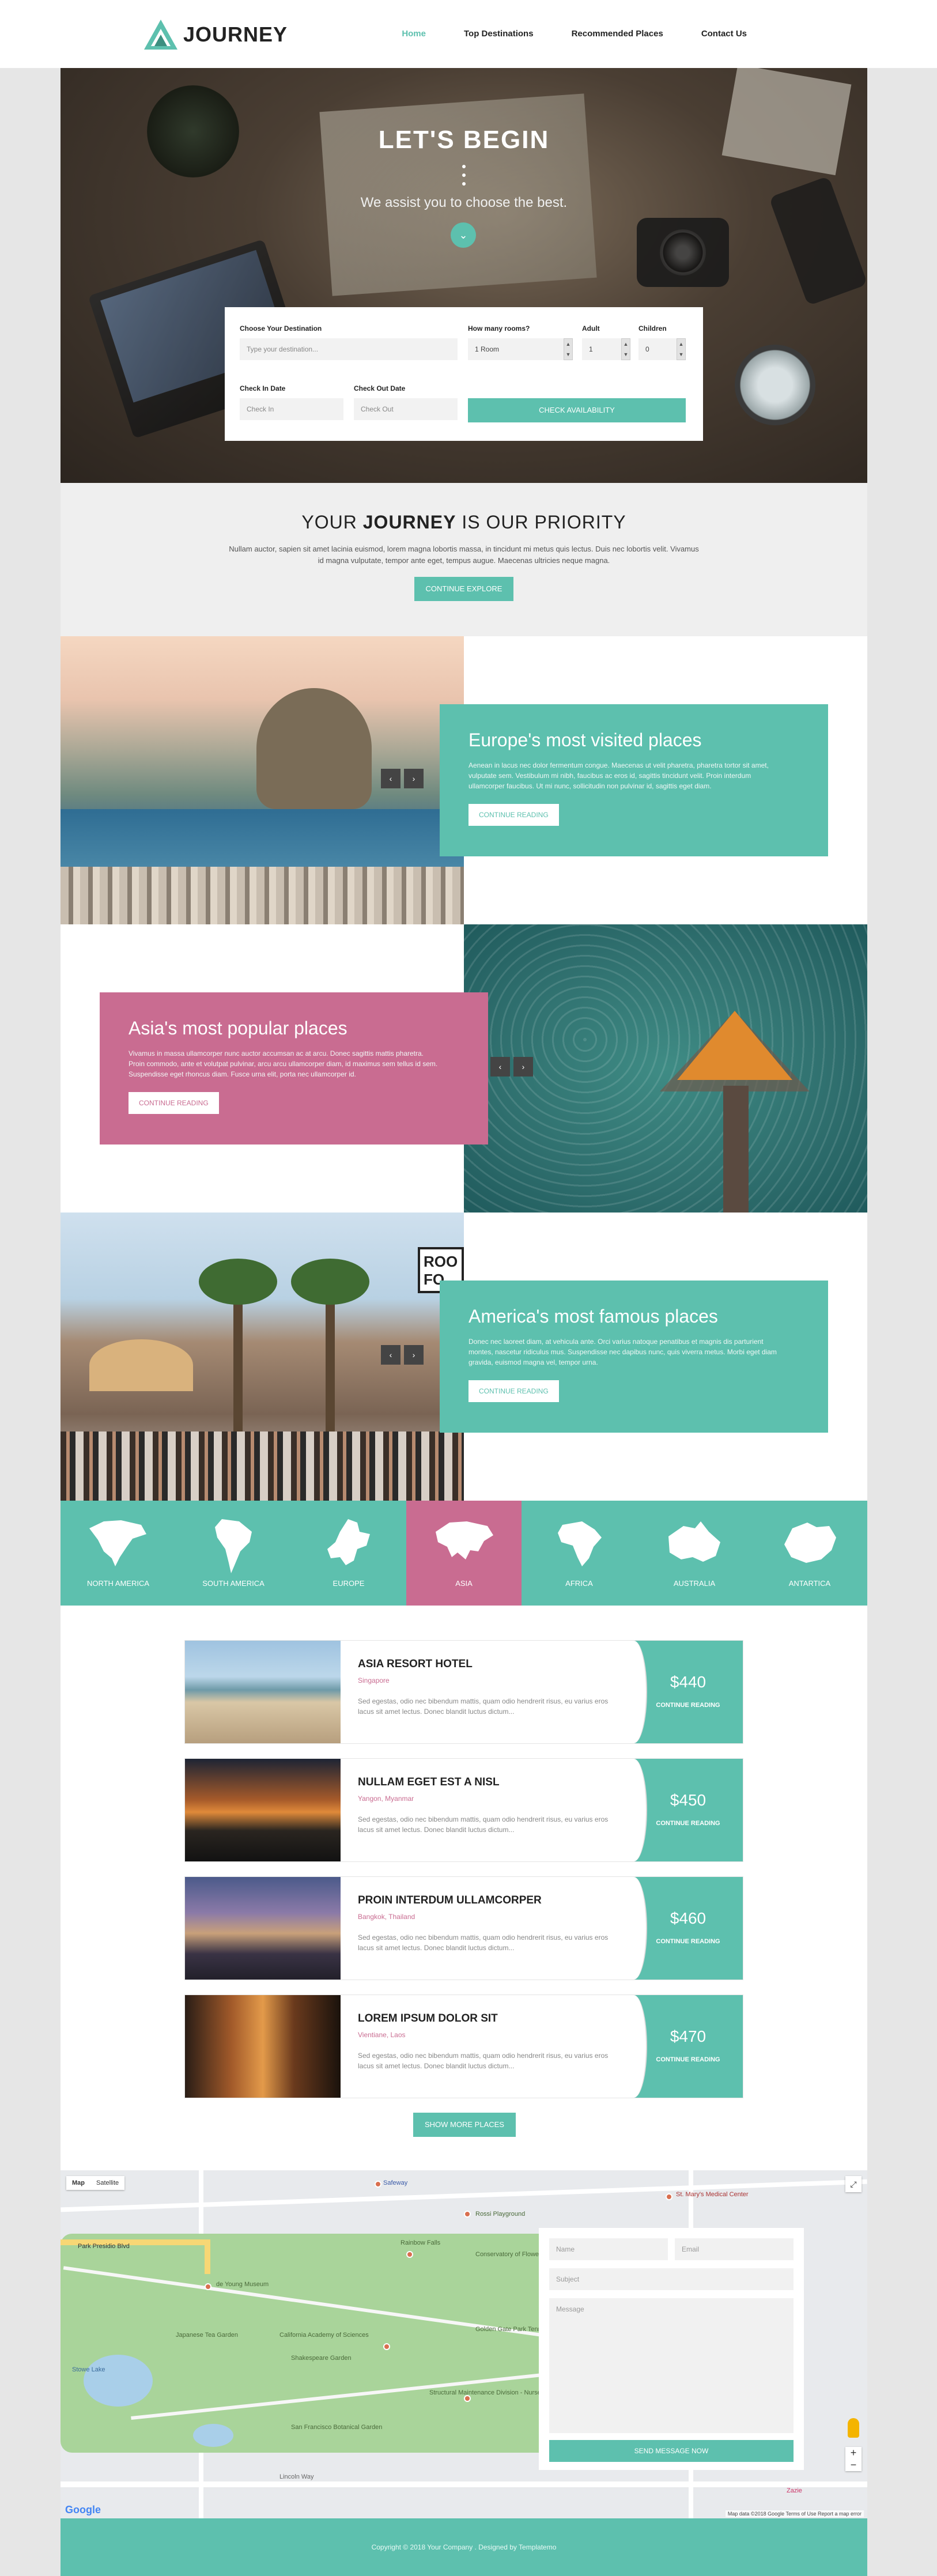 The image size is (937, 2576). Describe the element at coordinates (428, 2018) in the screenshot. I see `hotel-title: LOREM IPSUM DOLOR SIT` at that location.